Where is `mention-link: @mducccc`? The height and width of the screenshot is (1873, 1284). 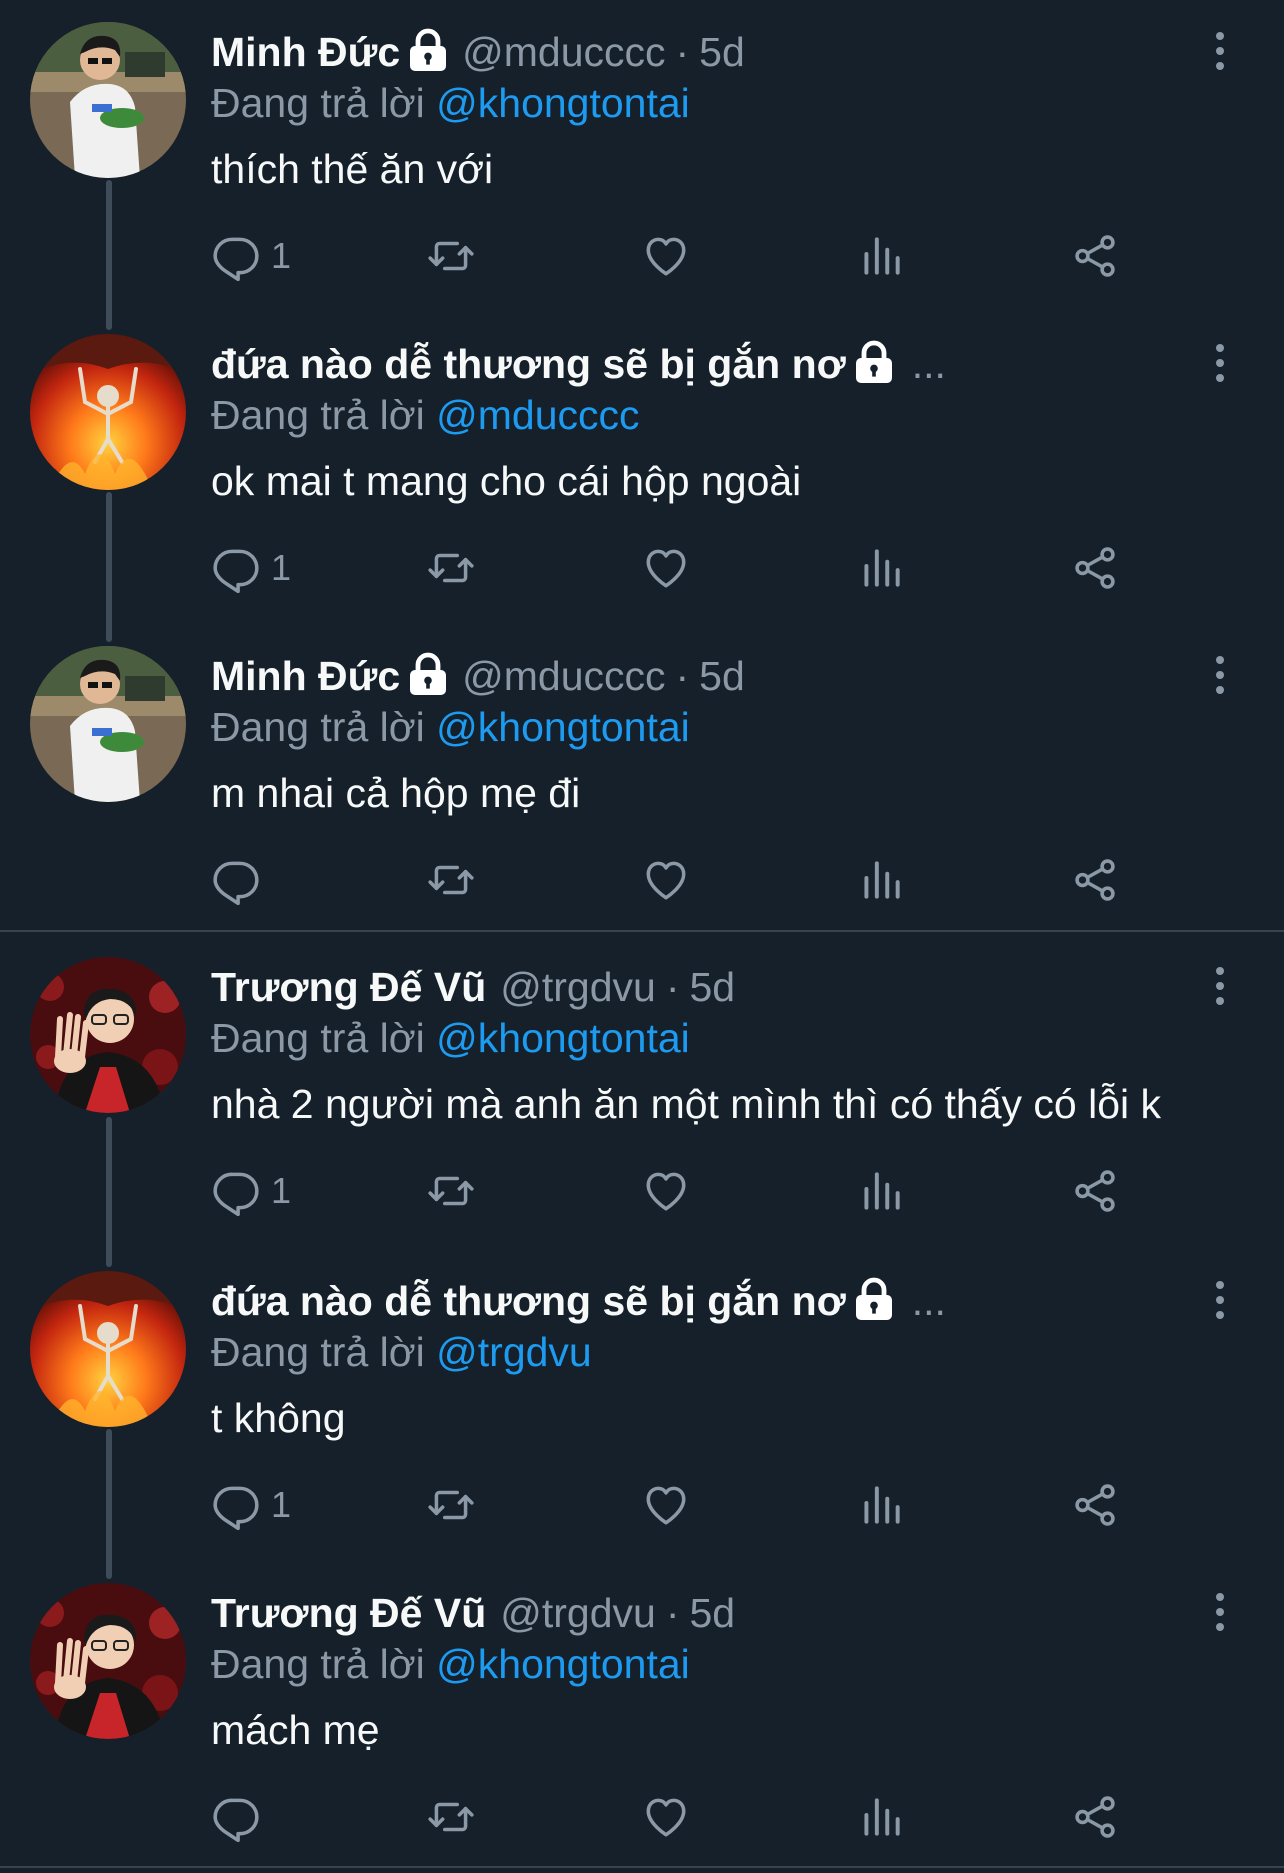 mention-link: @mducccc is located at coordinates (537, 415).